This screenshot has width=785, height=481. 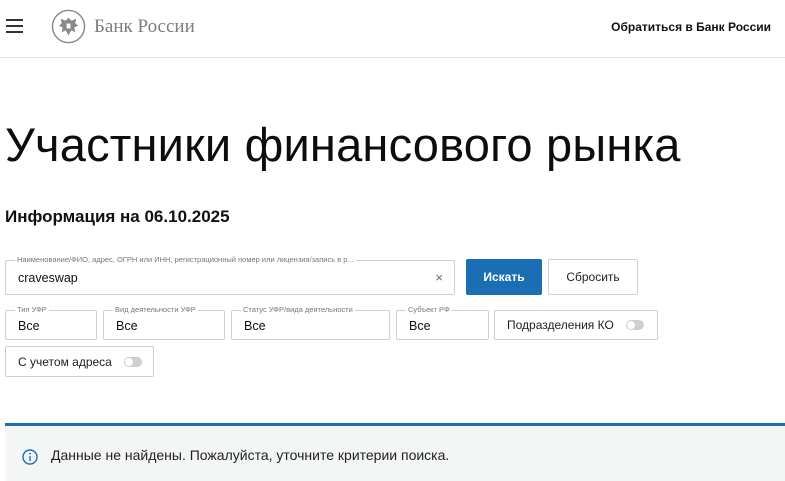 I want to click on clear-icon: ×, so click(x=439, y=277).